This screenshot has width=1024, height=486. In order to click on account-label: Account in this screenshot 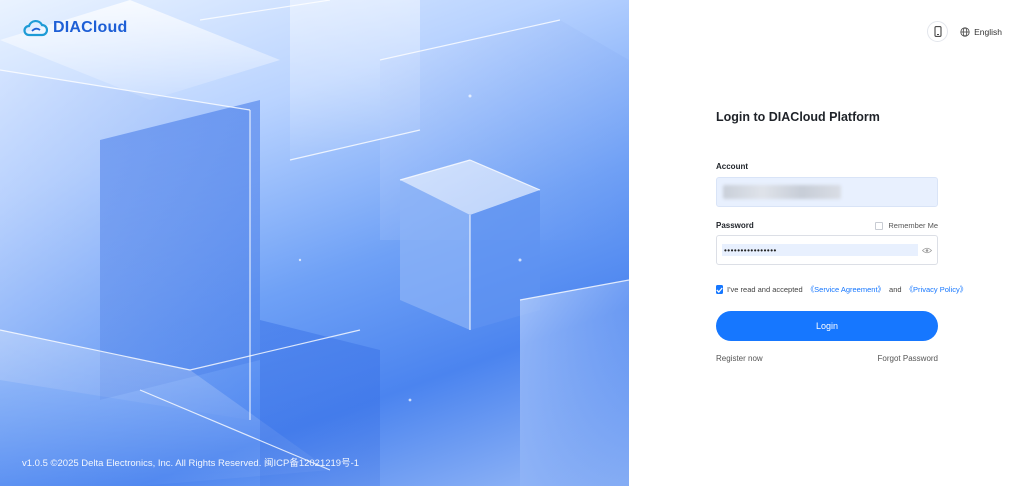, I will do `click(732, 166)`.